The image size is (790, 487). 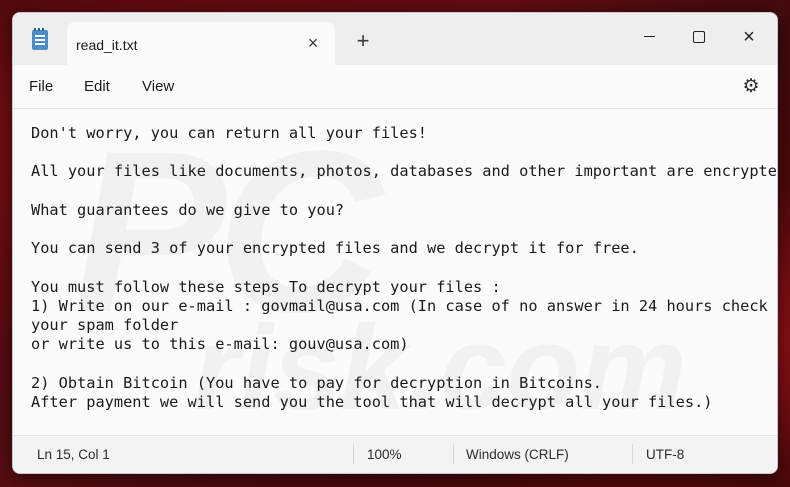 What do you see at coordinates (73, 454) in the screenshot?
I see `cursor-position: Ln 15, Col 1` at bounding box center [73, 454].